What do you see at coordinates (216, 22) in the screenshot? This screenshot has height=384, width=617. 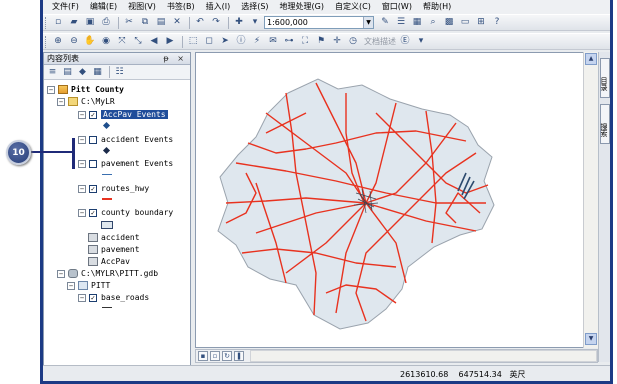 I see `redo-icon: ↷` at bounding box center [216, 22].